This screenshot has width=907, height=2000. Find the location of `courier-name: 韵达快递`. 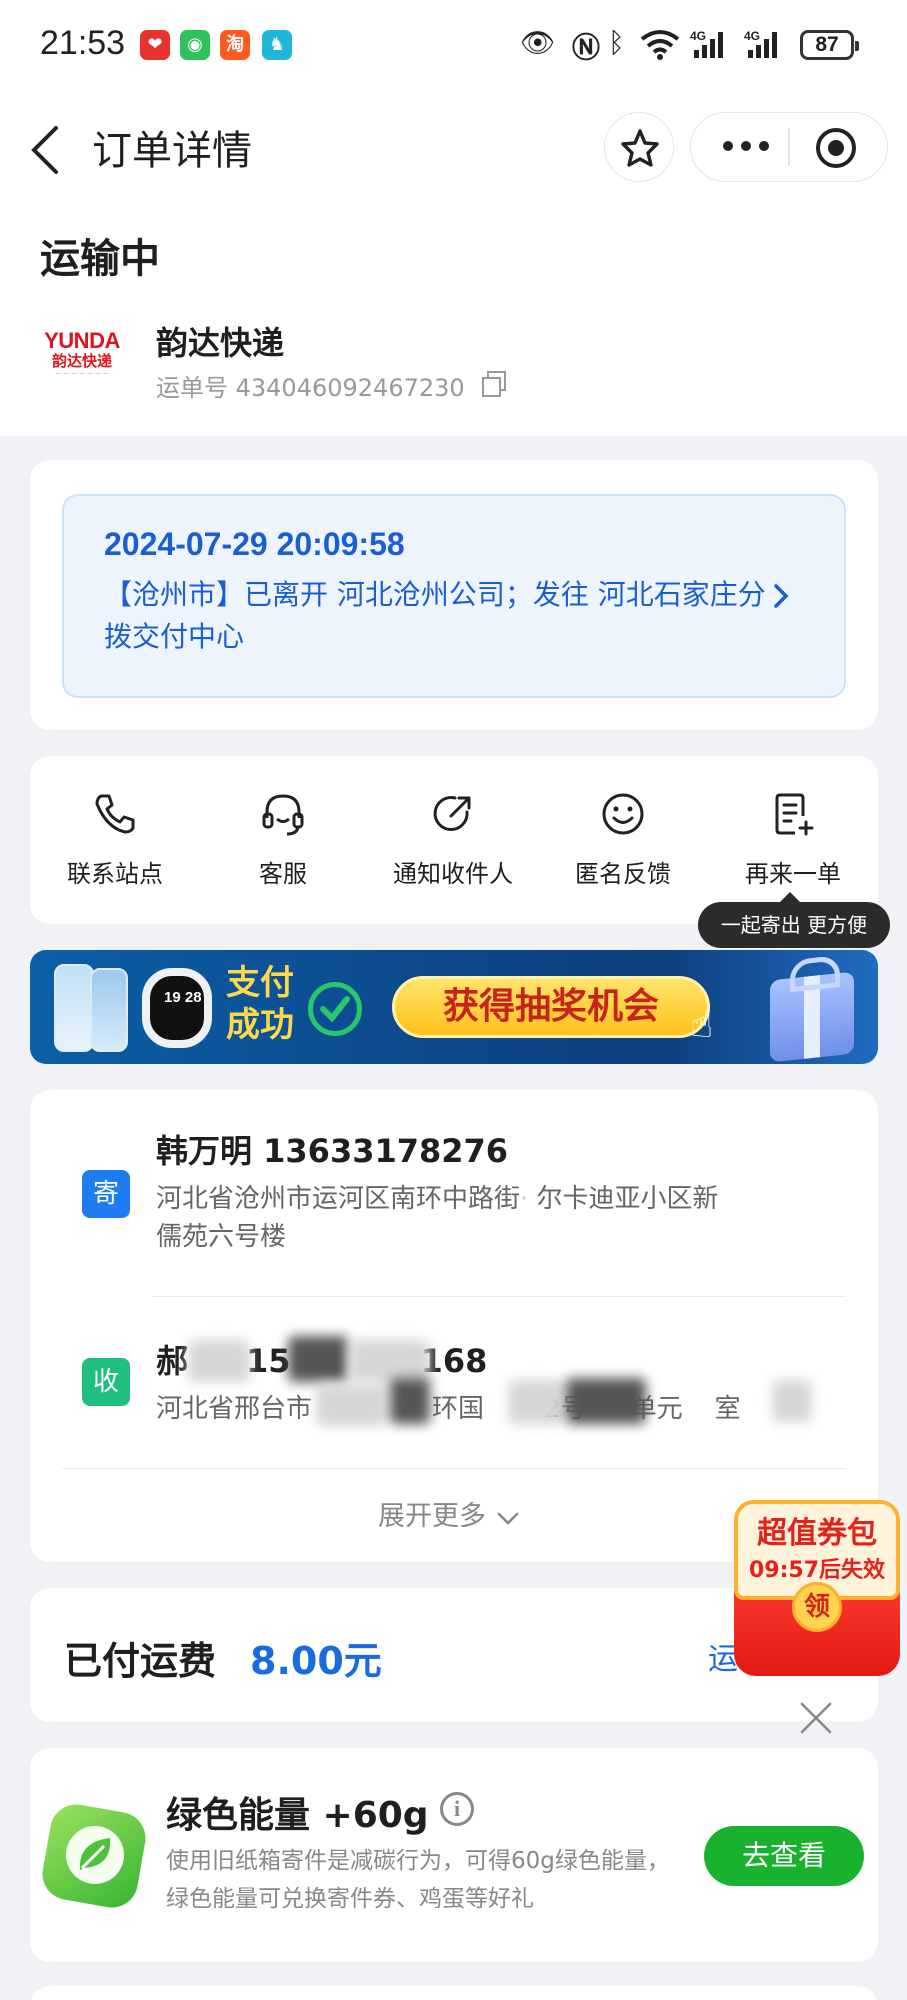

courier-name: 韵达快递 is located at coordinates (220, 343).